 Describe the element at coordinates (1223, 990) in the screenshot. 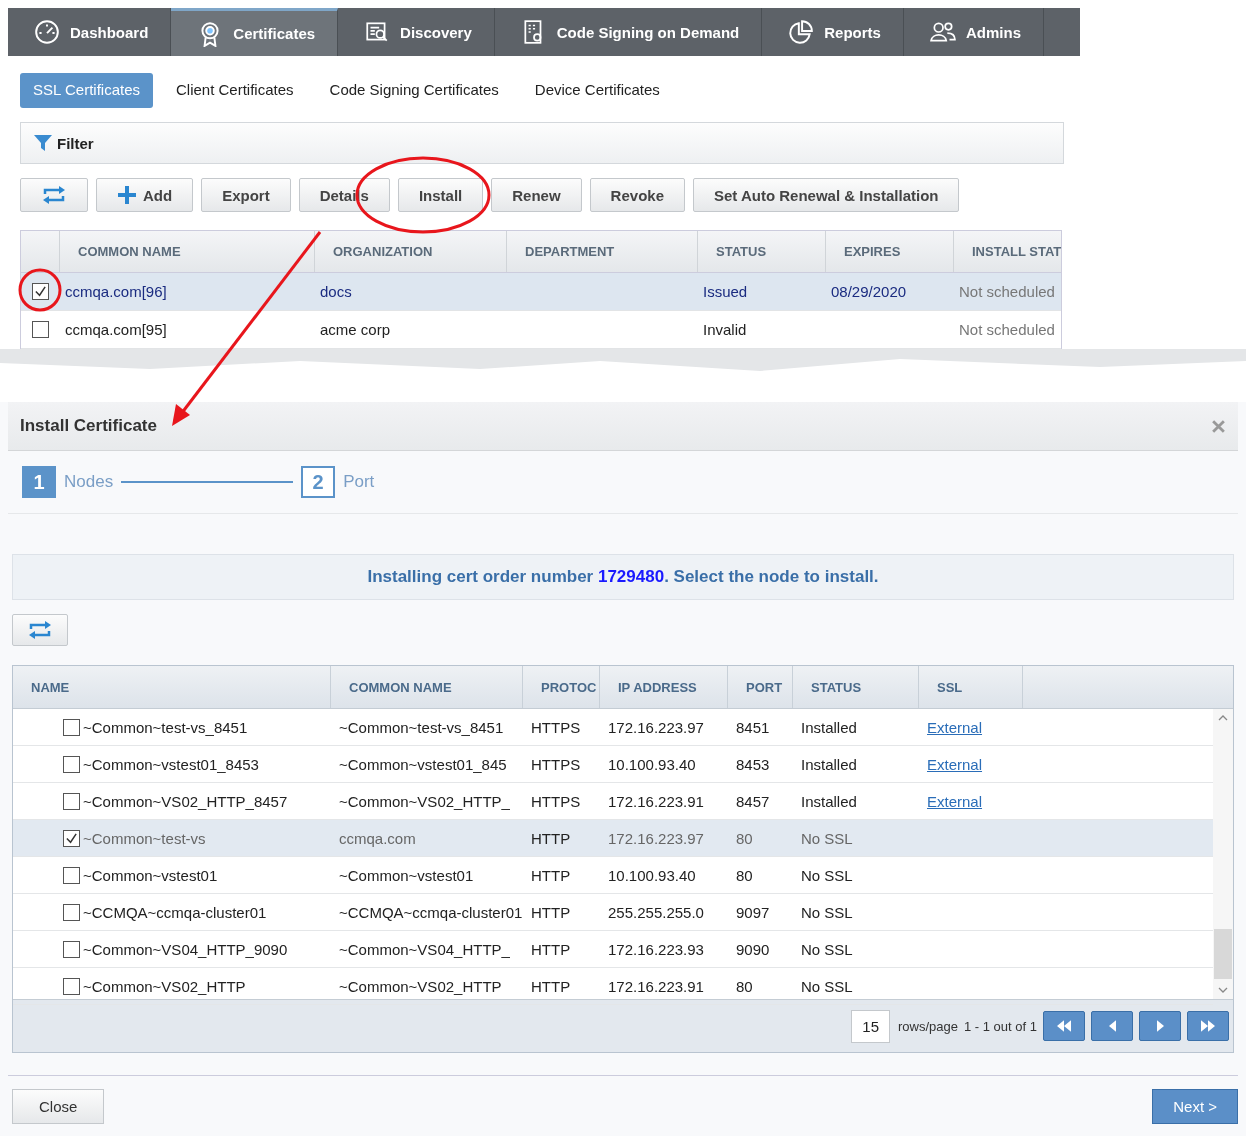

I see `scroll-down-icon` at that location.